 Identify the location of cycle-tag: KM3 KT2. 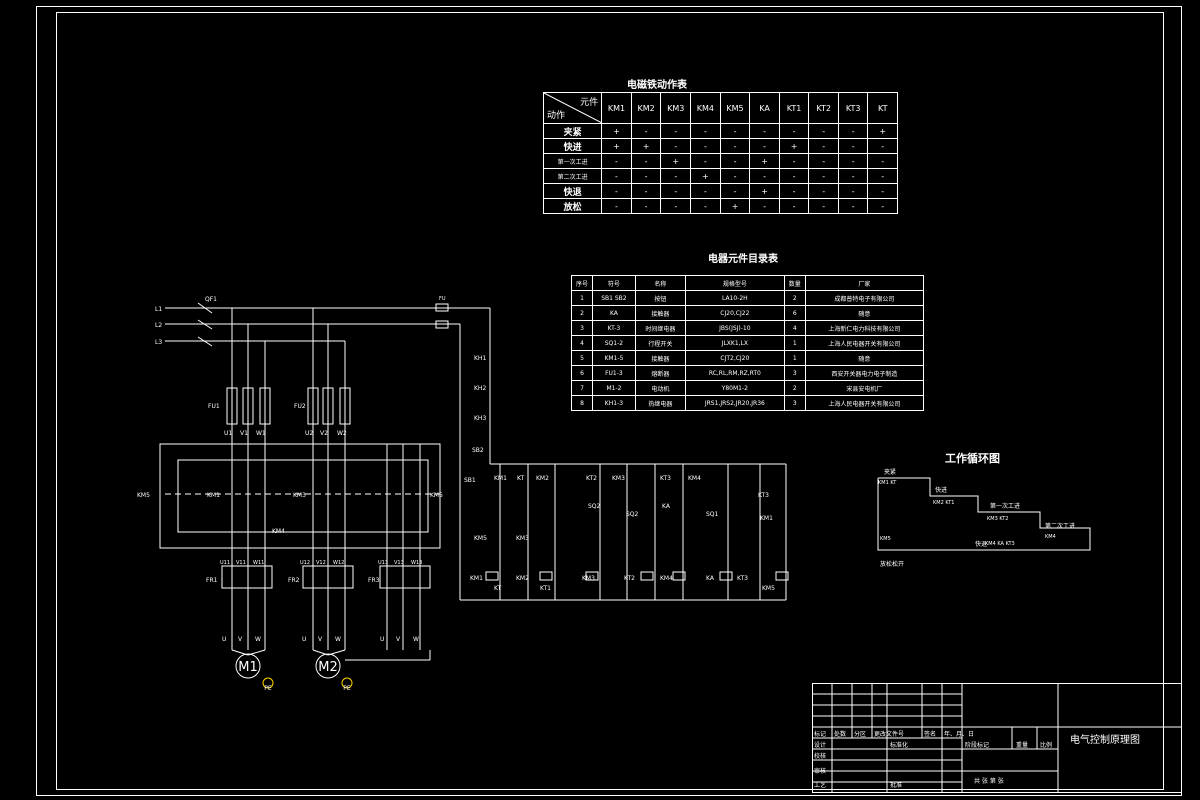
(998, 519).